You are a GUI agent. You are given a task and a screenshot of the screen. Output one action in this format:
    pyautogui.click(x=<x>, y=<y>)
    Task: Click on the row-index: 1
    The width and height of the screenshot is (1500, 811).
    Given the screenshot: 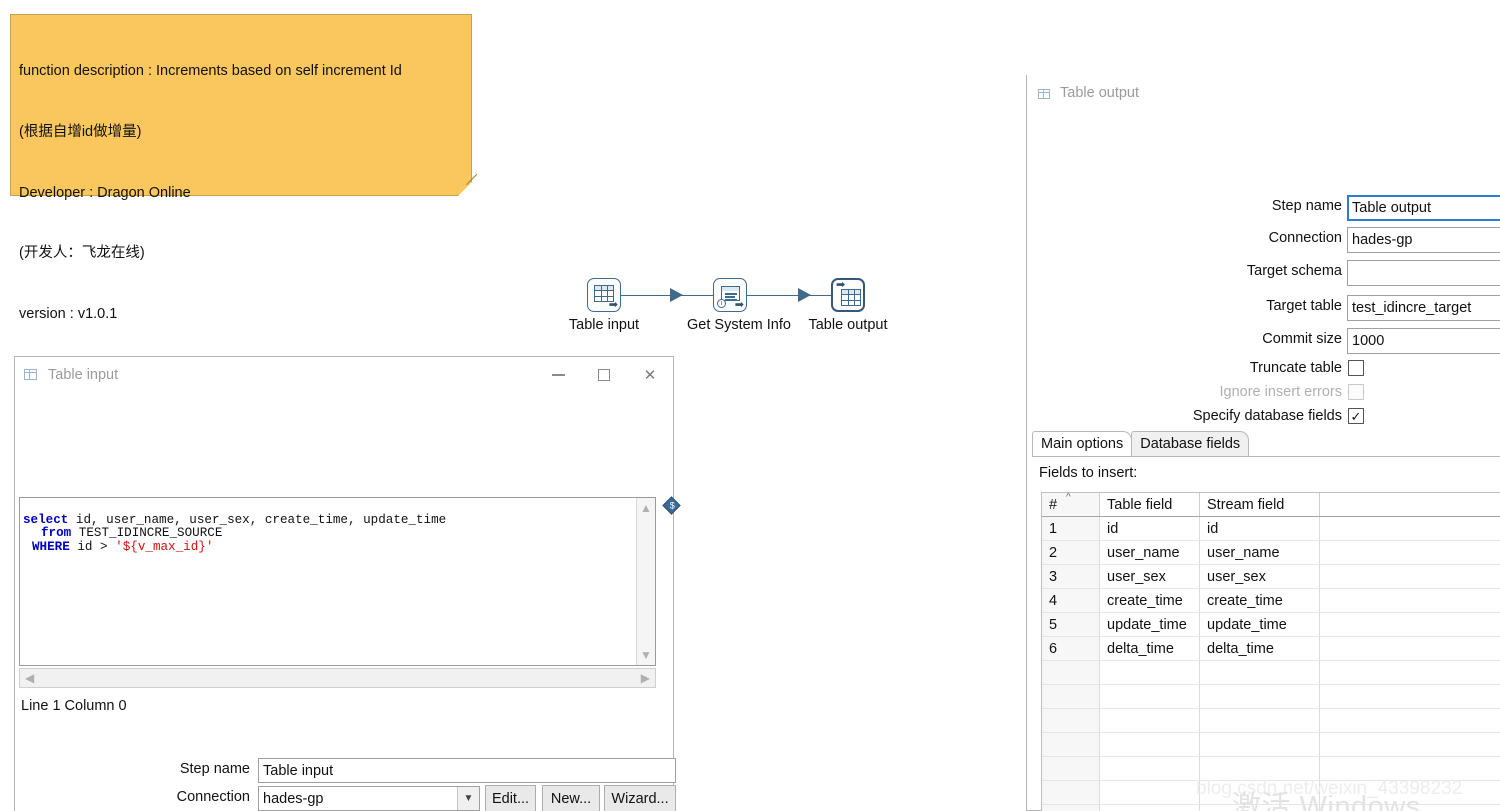 What is the action you would take?
    pyautogui.click(x=1071, y=528)
    